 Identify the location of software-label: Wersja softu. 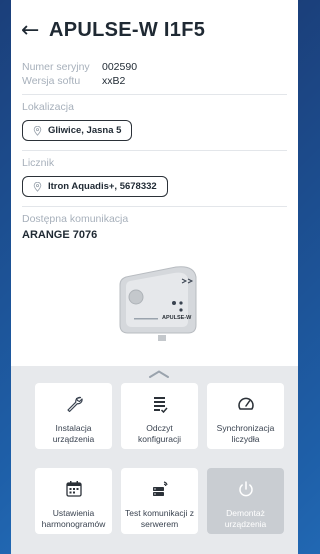
(51, 81).